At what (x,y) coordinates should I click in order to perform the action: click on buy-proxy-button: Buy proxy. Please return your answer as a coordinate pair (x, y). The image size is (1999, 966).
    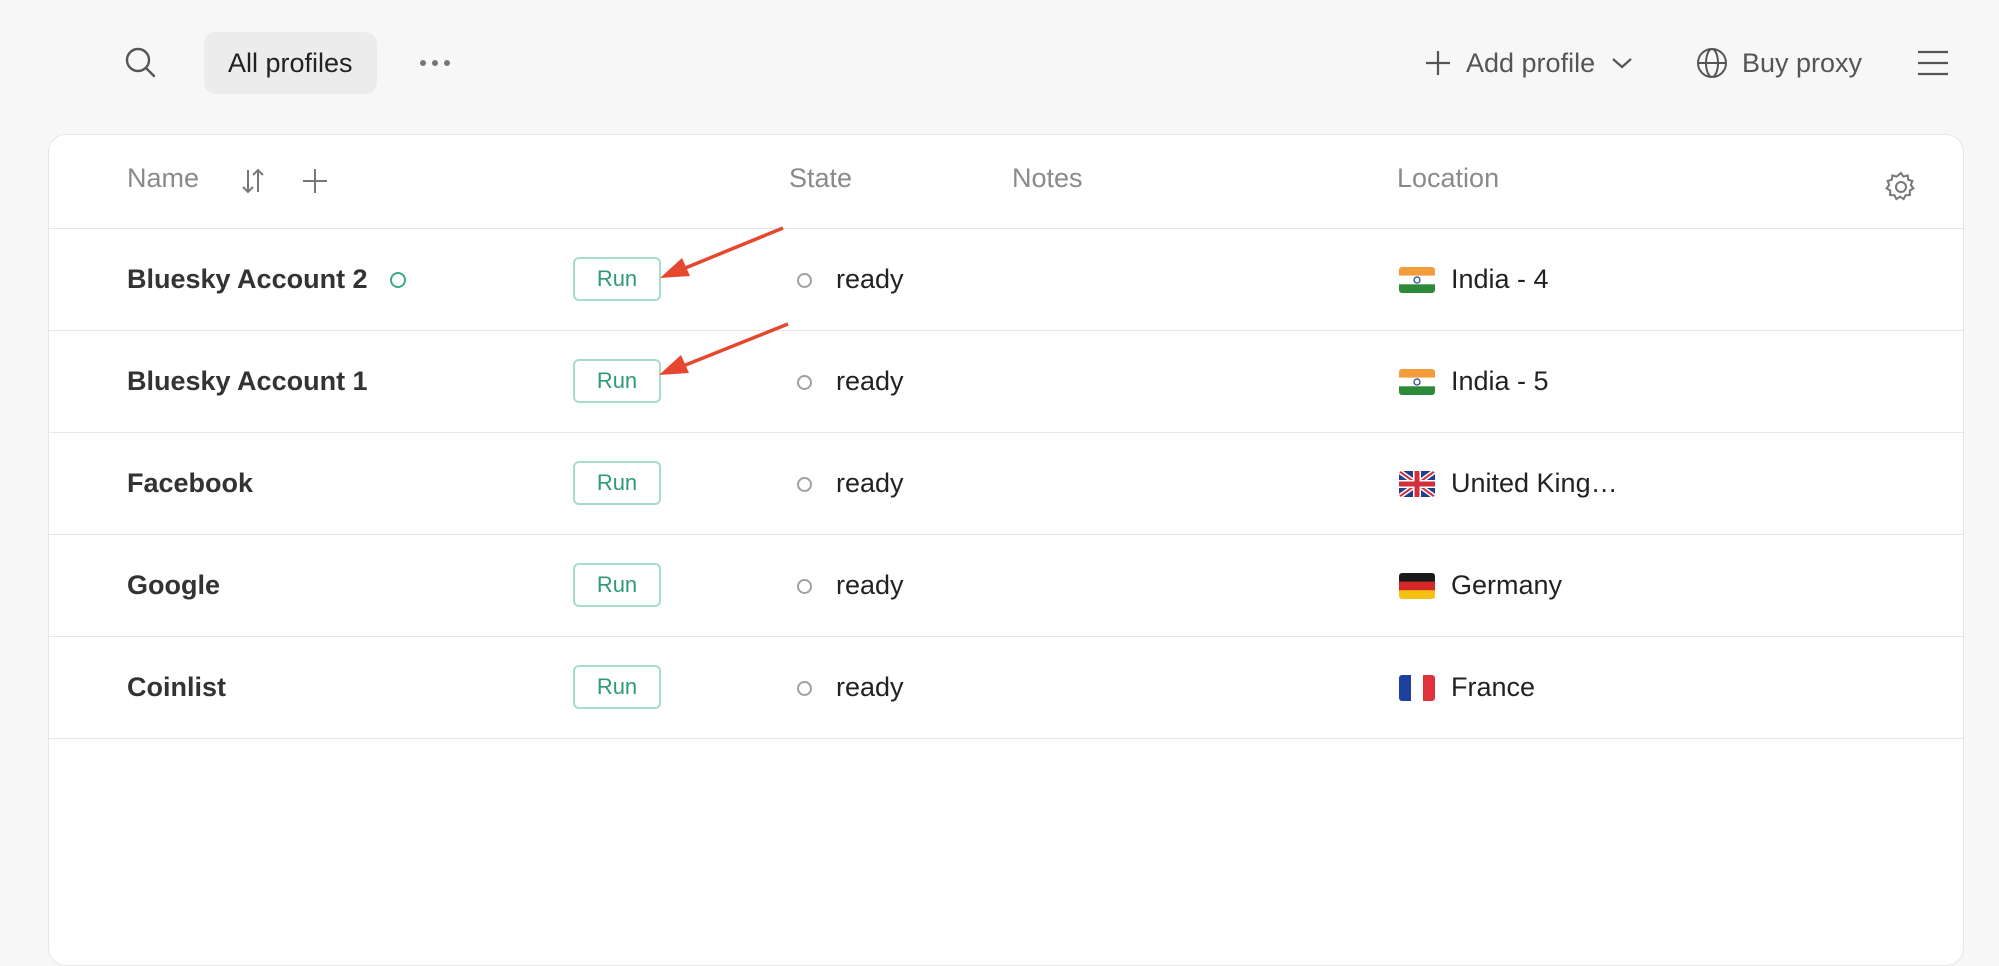
    Looking at the image, I should click on (1779, 63).